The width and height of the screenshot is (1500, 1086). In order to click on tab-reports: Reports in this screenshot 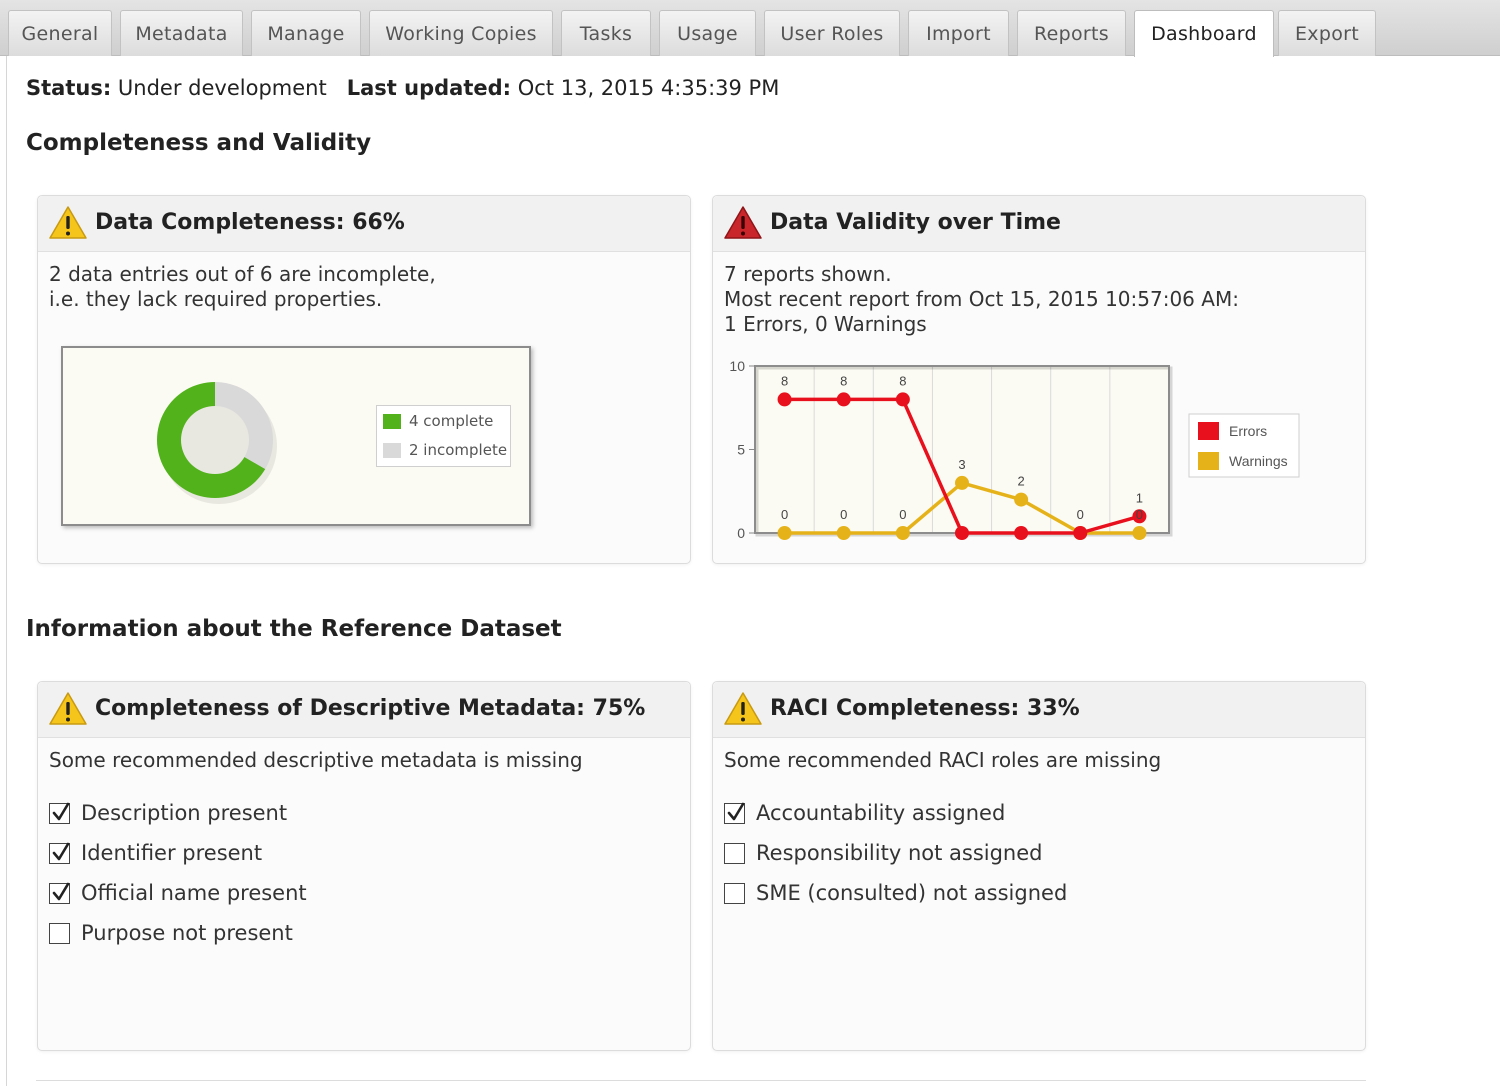, I will do `click(1071, 33)`.